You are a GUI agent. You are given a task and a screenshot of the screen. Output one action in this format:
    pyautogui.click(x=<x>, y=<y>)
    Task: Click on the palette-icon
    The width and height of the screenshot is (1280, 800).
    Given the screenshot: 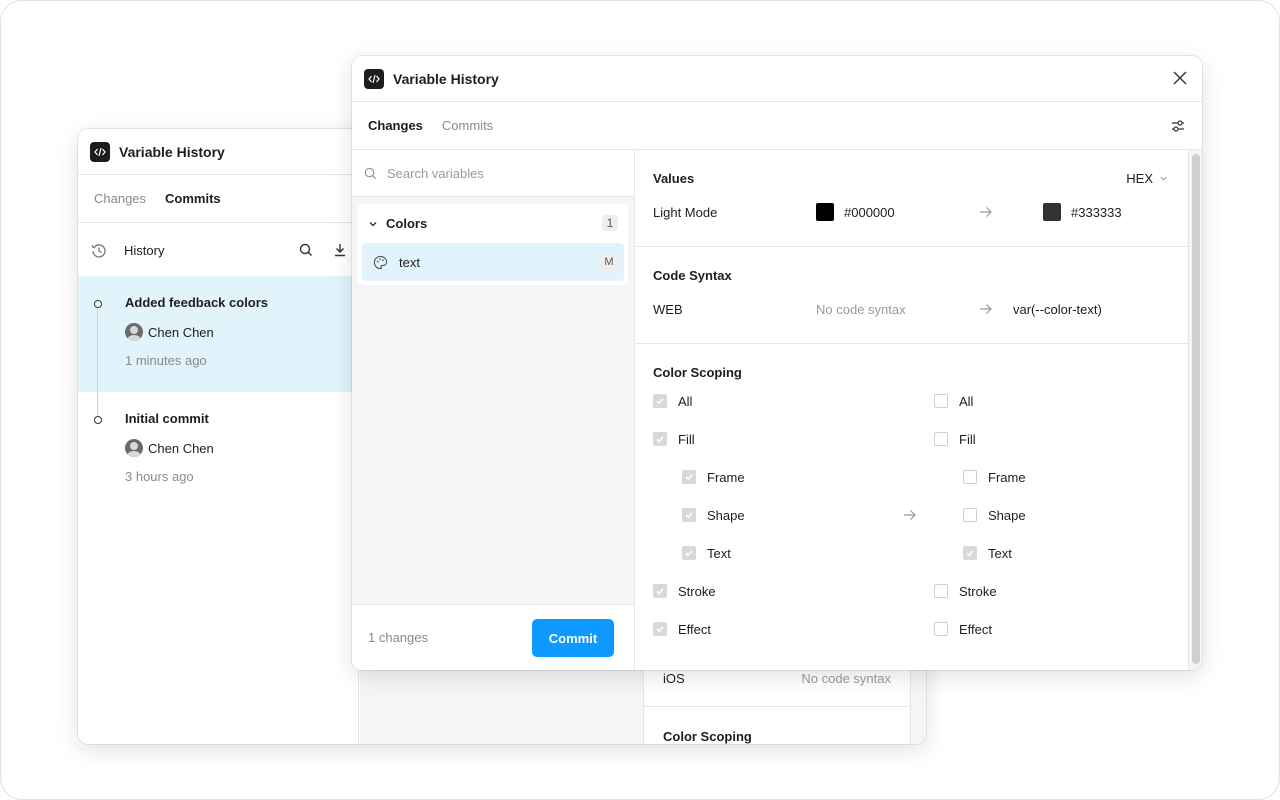 What is the action you would take?
    pyautogui.click(x=380, y=262)
    